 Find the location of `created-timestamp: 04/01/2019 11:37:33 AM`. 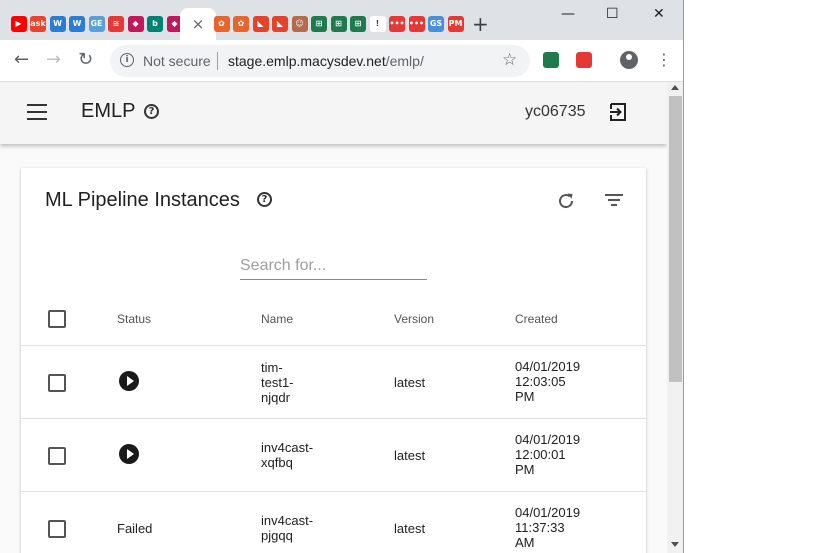

created-timestamp: 04/01/2019 11:37:33 AM is located at coordinates (548, 527).